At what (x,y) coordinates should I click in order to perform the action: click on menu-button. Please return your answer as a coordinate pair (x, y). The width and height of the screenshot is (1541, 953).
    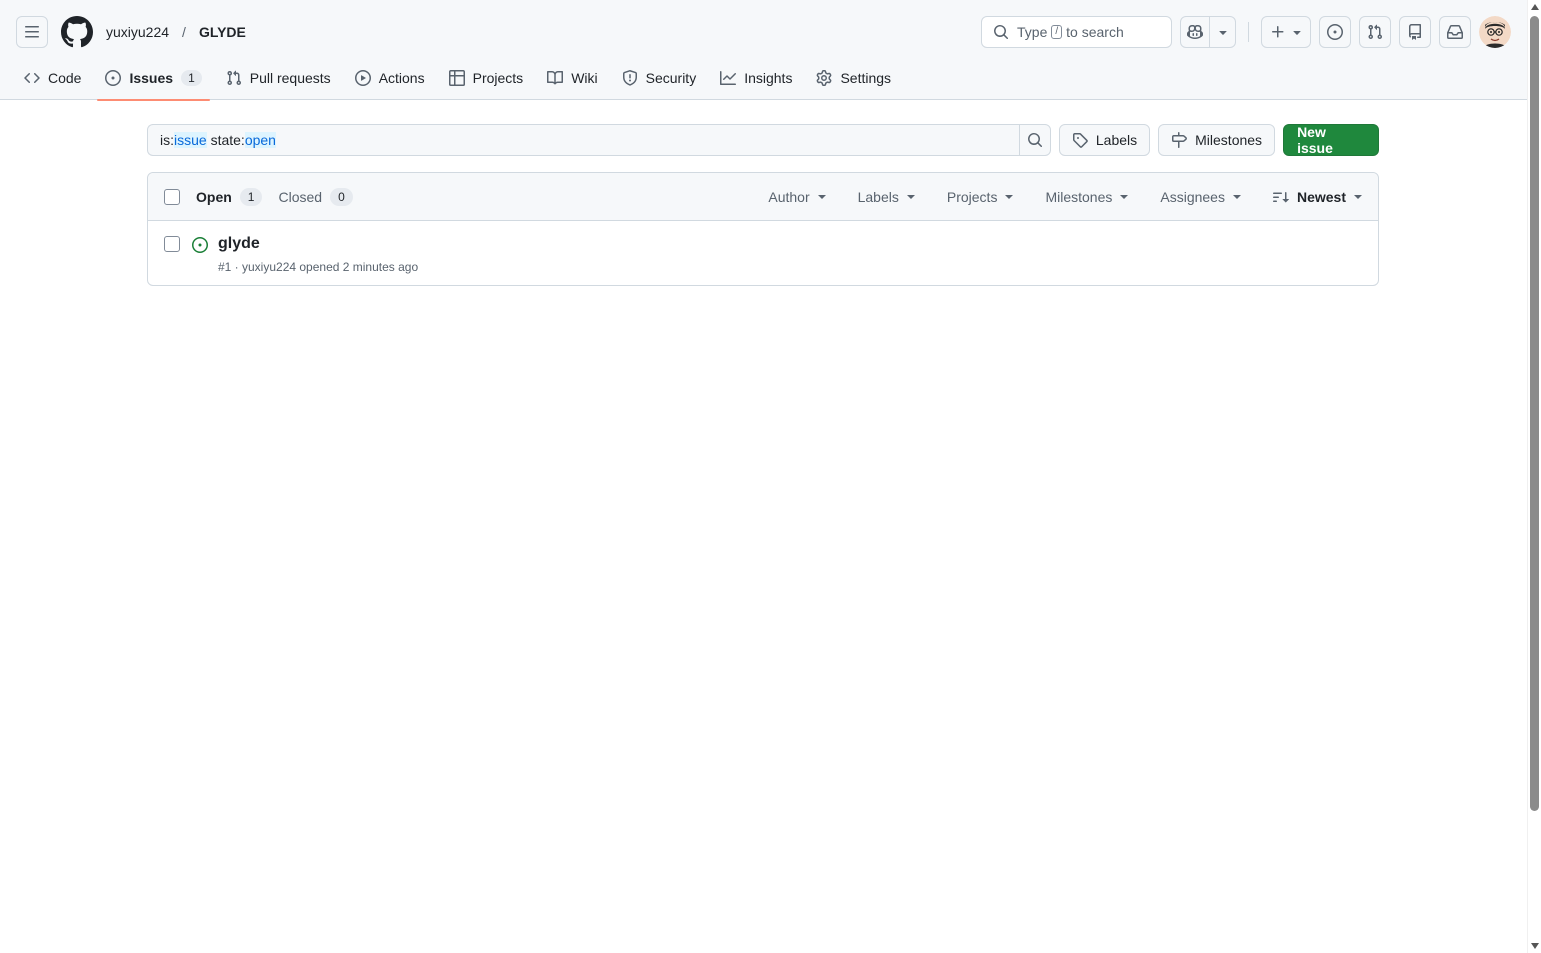
    Looking at the image, I should click on (32, 32).